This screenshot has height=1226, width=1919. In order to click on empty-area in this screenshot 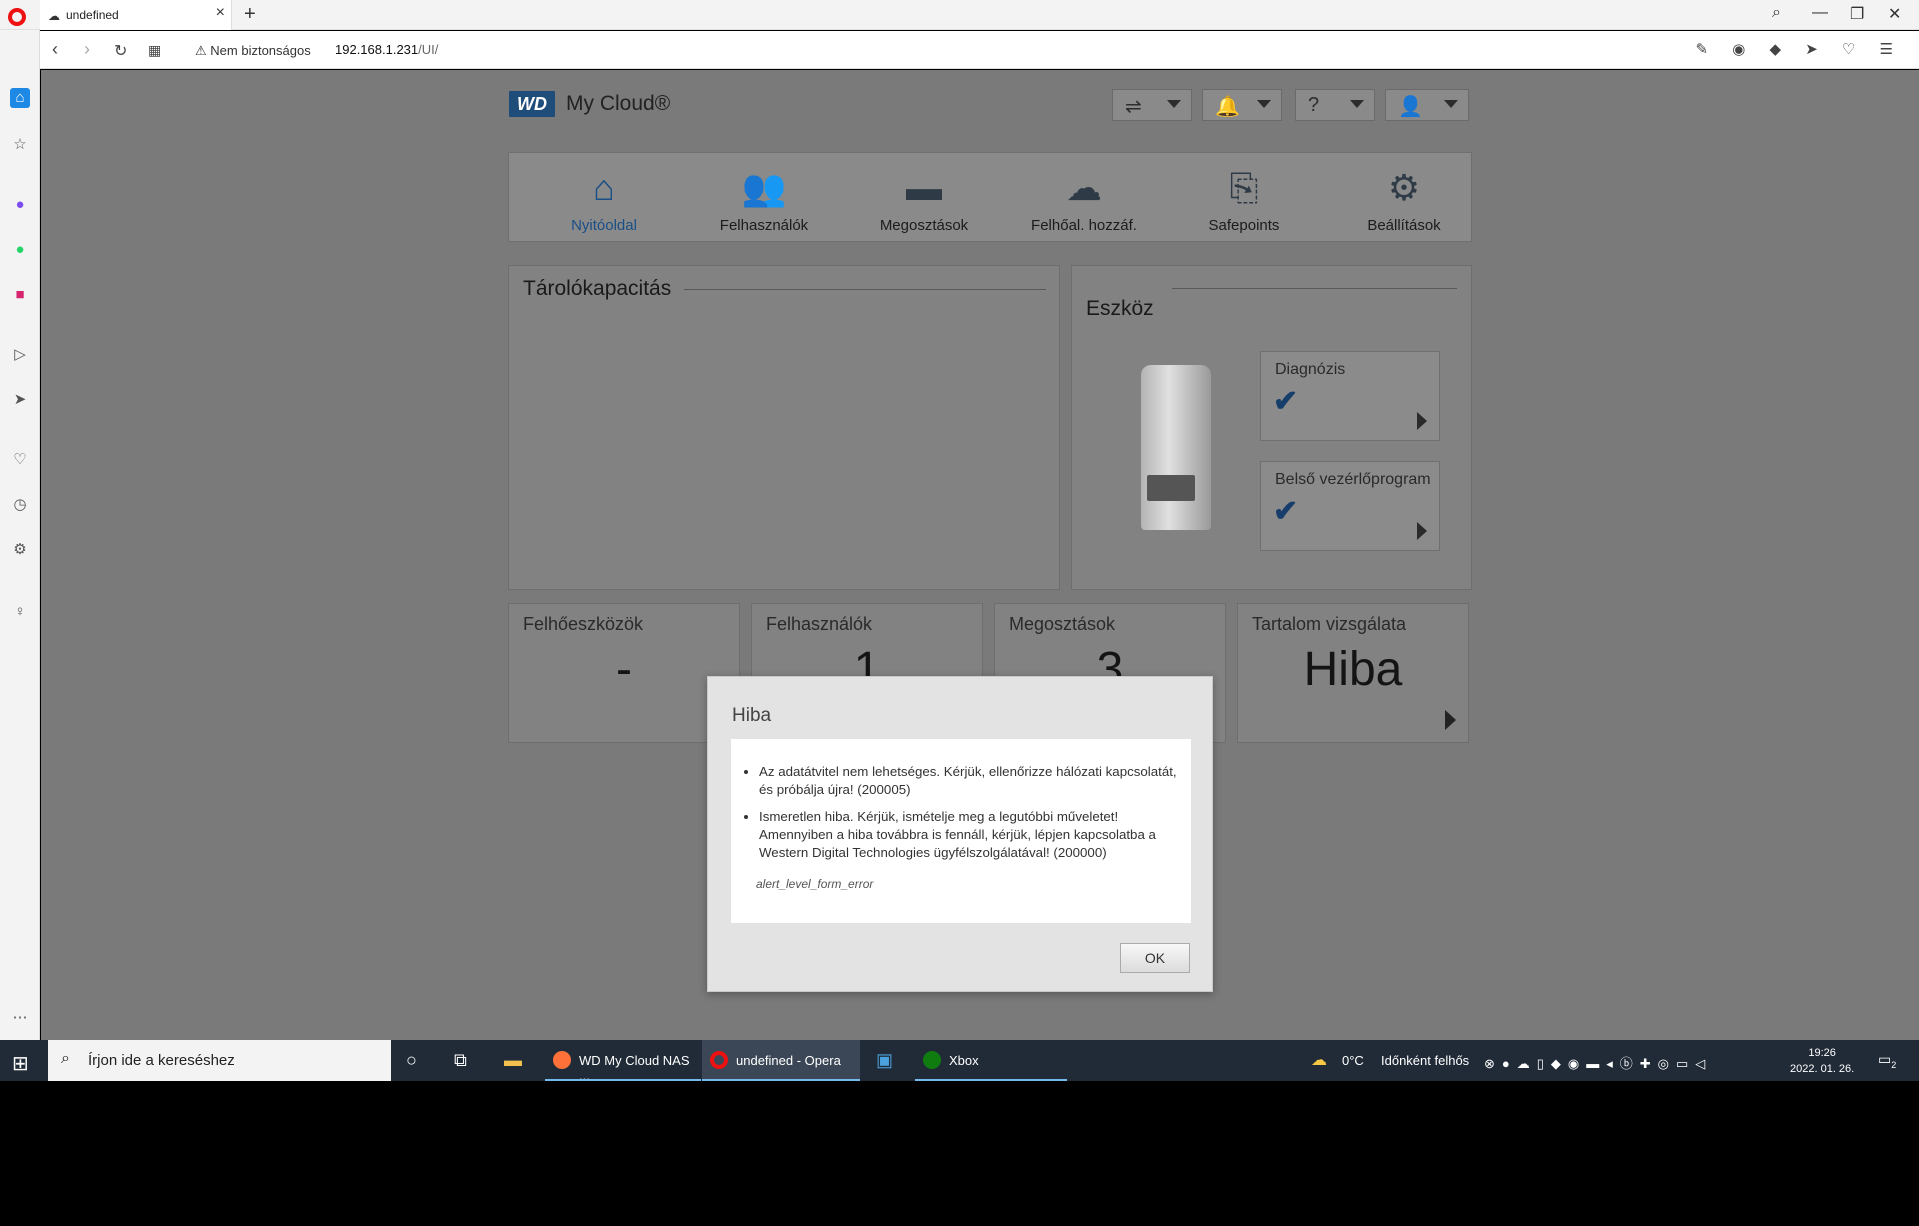, I will do `click(959, 1153)`.